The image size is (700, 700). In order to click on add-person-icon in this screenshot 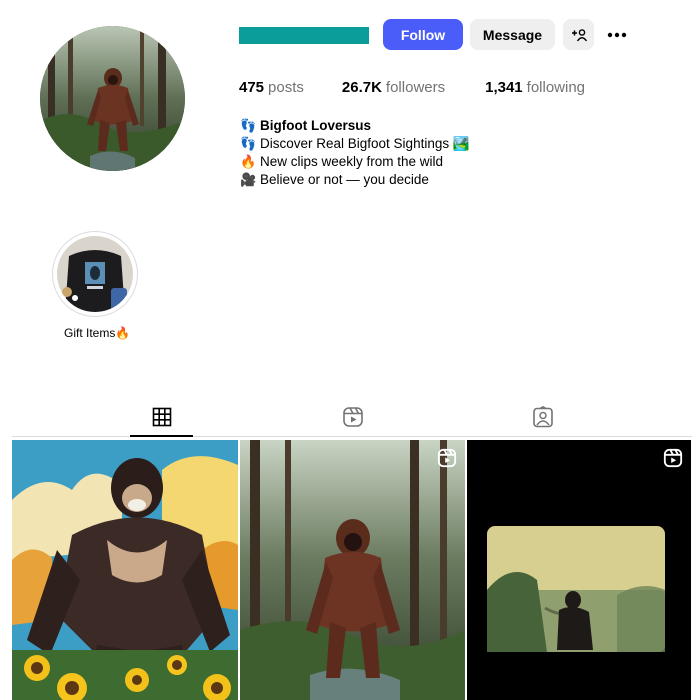, I will do `click(579, 34)`.